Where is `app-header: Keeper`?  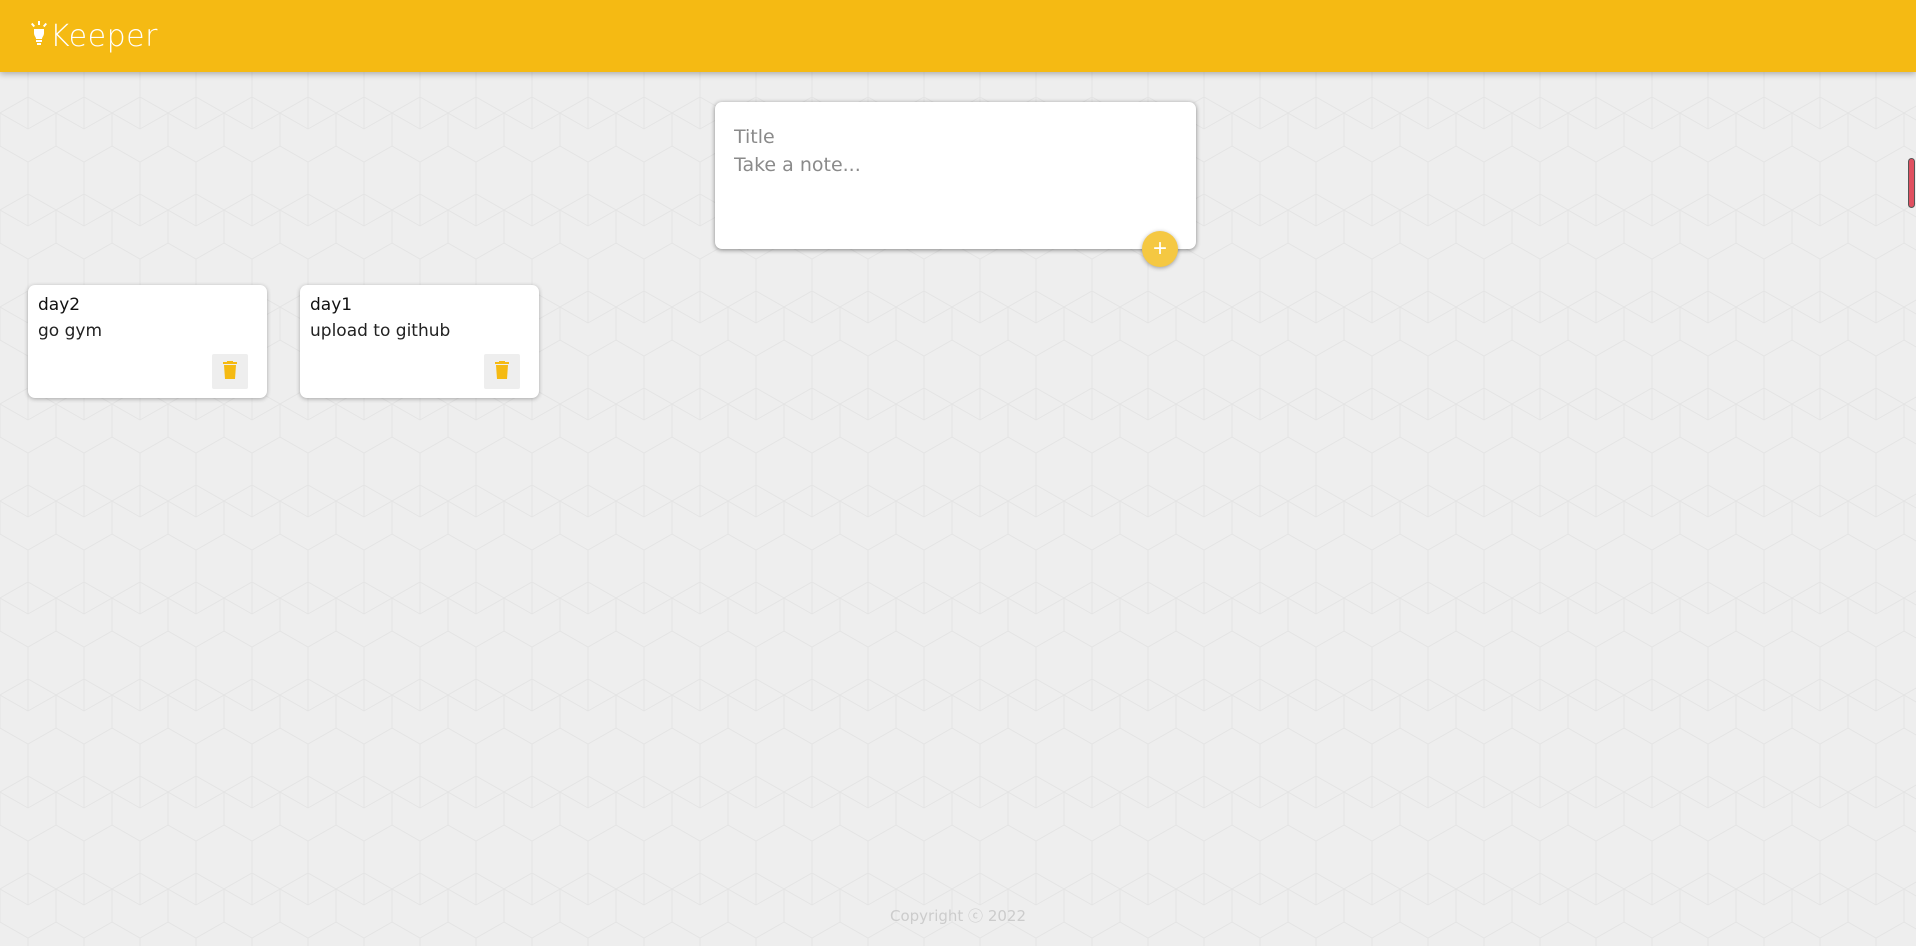
app-header: Keeper is located at coordinates (958, 36).